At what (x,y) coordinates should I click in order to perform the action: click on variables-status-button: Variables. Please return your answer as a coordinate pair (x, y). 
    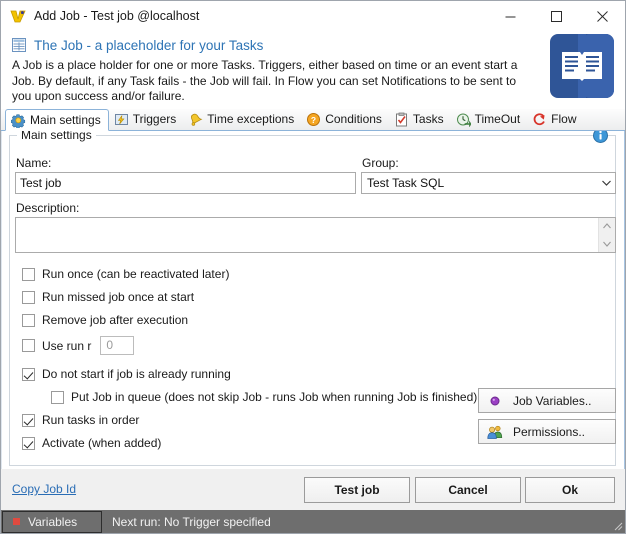
    Looking at the image, I should click on (52, 521).